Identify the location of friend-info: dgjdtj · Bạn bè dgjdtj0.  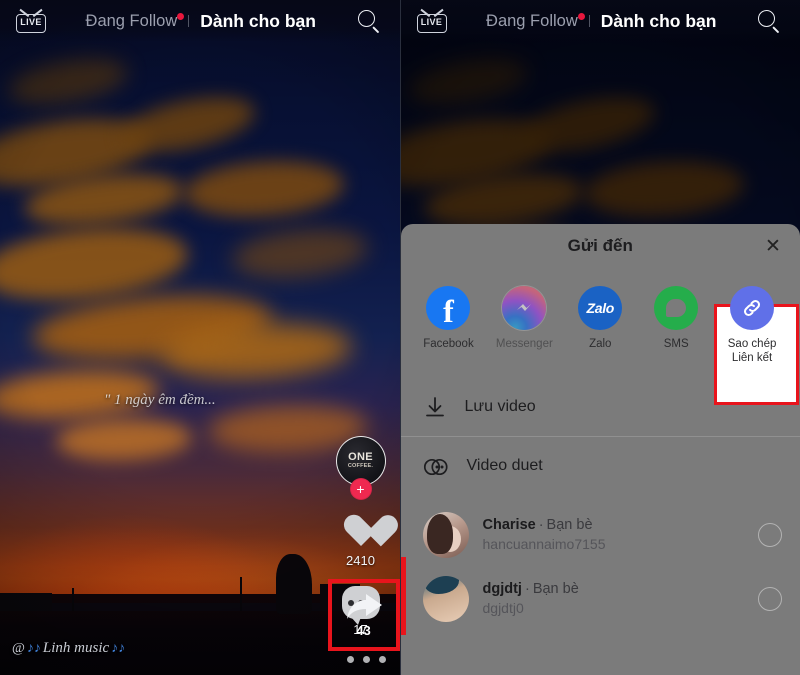
(614, 598).